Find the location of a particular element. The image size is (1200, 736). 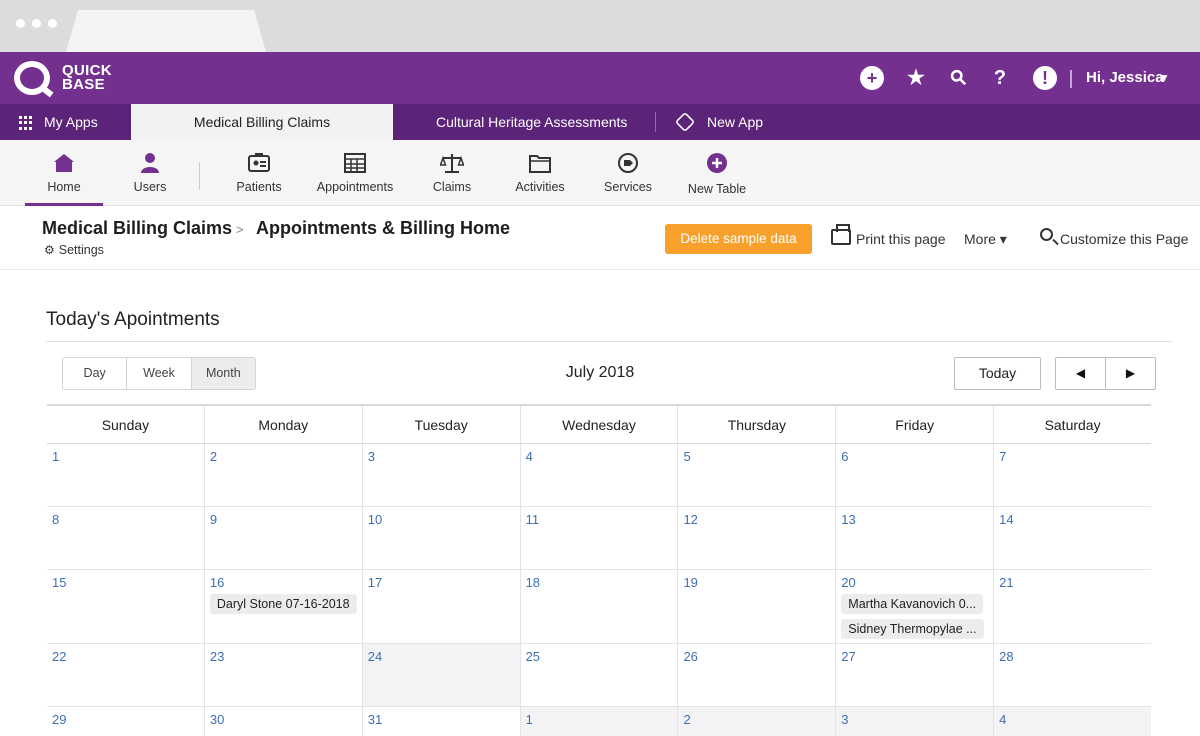

user-greeting: Hi, Jessica is located at coordinates (1125, 77).